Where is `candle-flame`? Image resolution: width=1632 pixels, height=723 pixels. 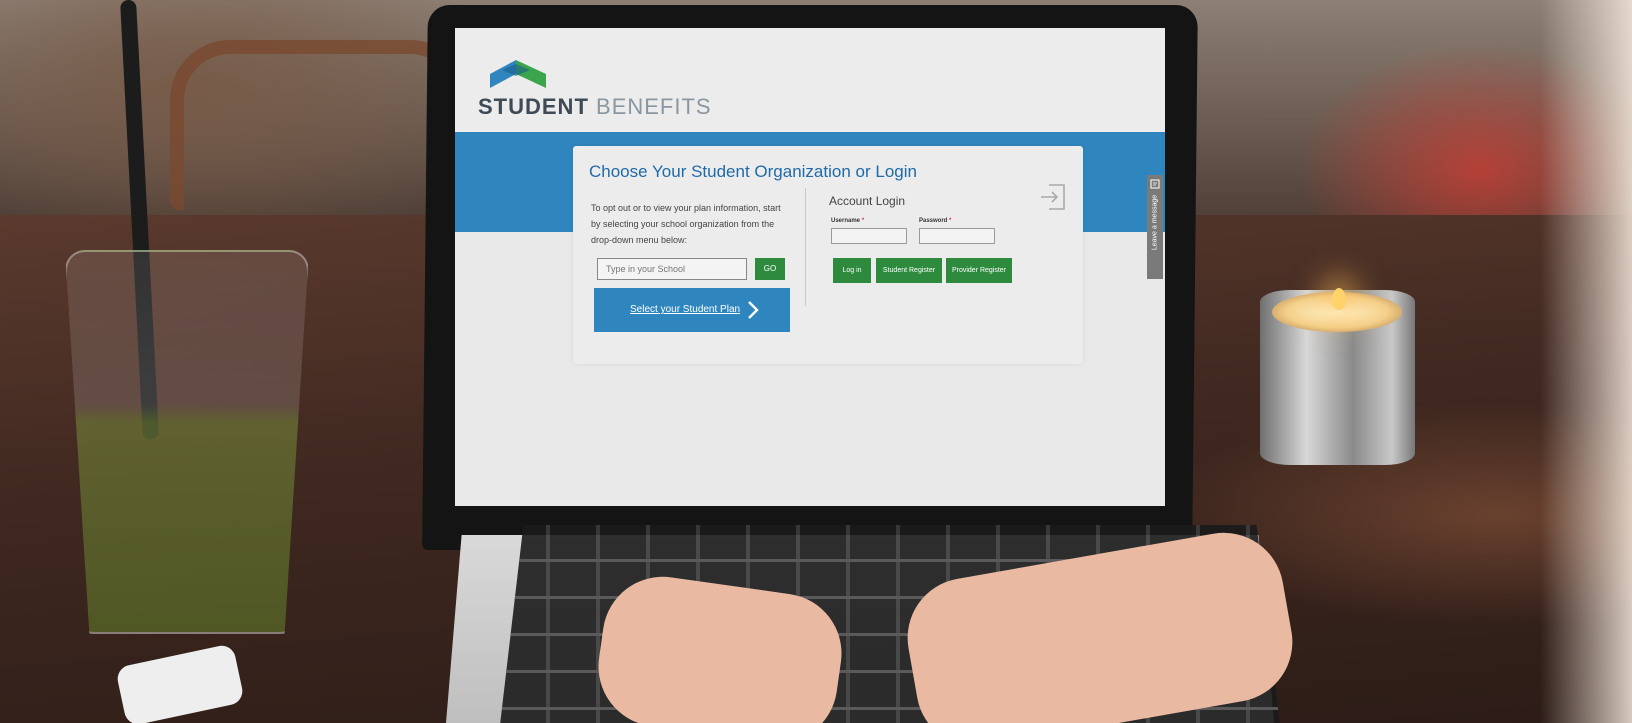 candle-flame is located at coordinates (1339, 299).